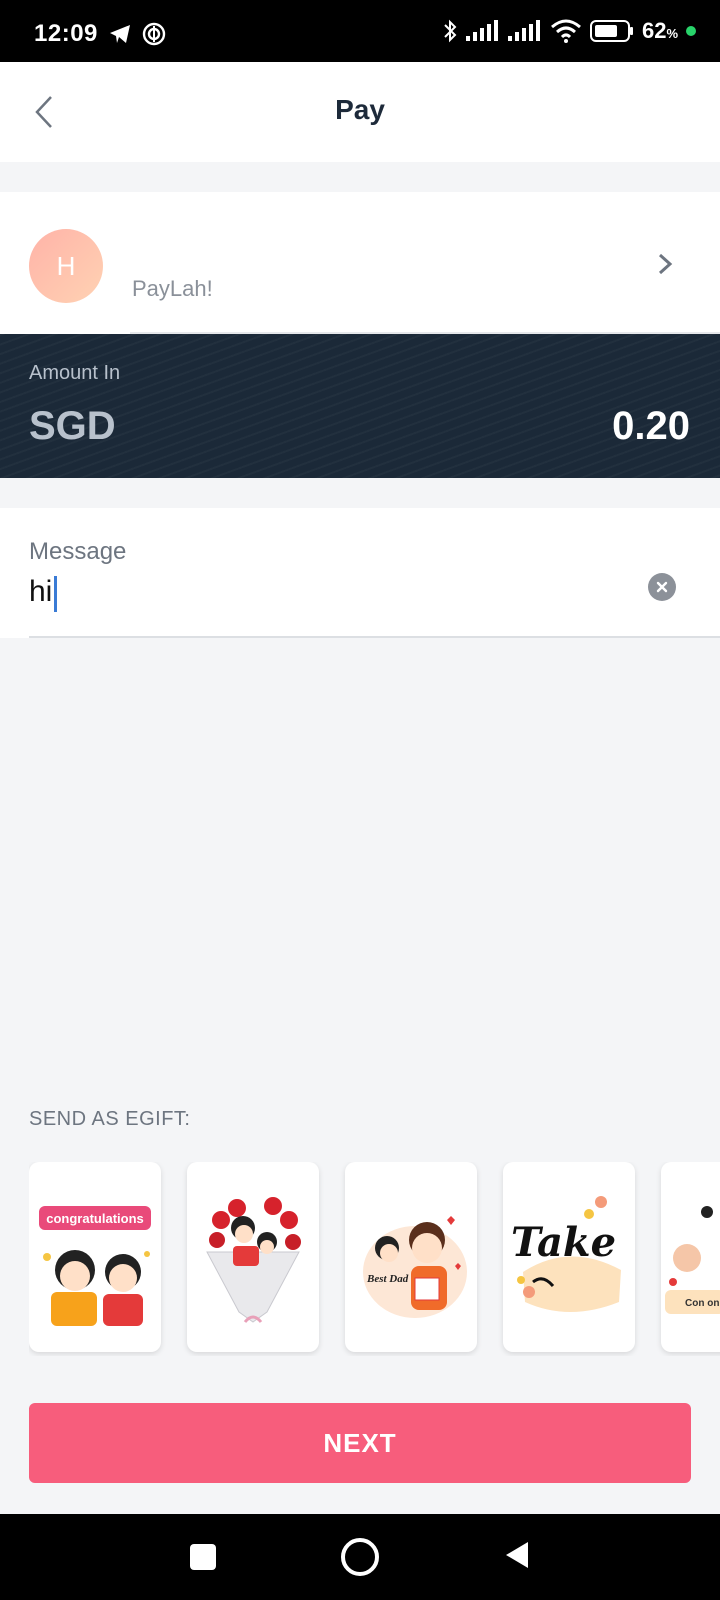  What do you see at coordinates (360, 31) in the screenshot?
I see `status-bar: 12:09 62%` at bounding box center [360, 31].